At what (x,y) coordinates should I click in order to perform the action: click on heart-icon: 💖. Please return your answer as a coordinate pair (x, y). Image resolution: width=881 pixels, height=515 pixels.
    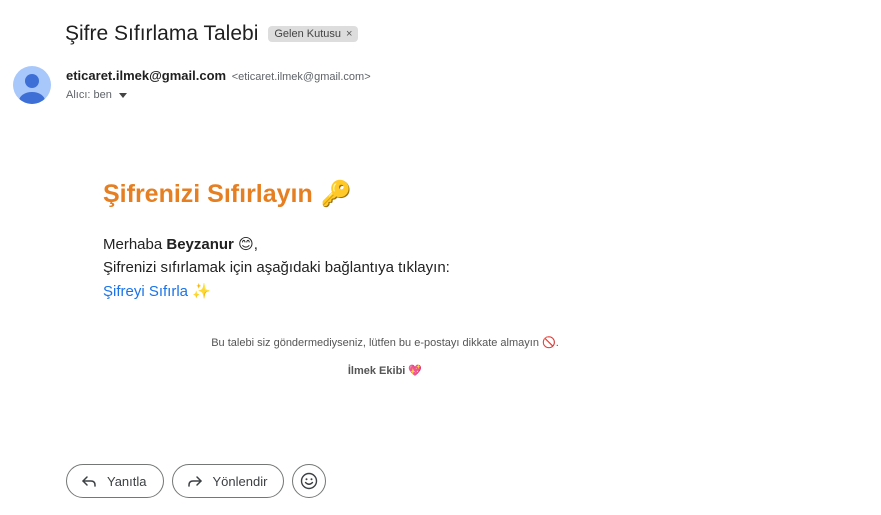
    Looking at the image, I should click on (415, 371).